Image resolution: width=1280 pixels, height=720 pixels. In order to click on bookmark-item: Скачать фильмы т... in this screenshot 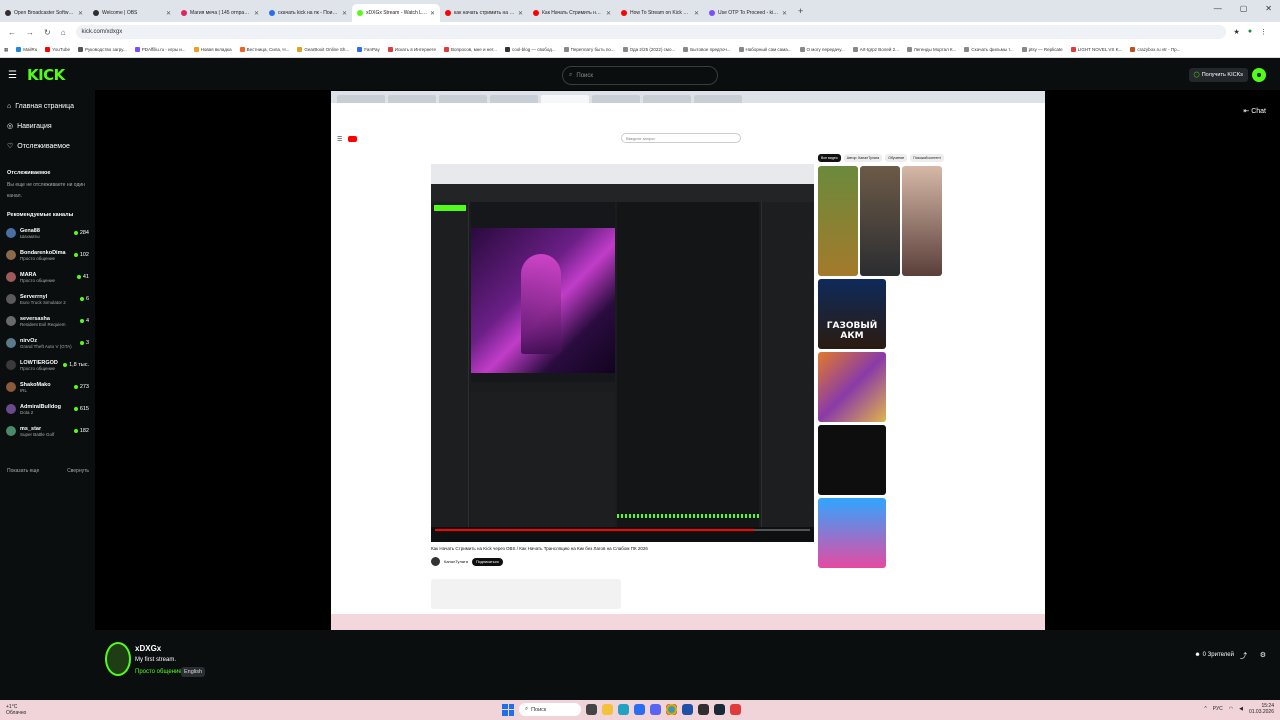, I will do `click(989, 49)`.